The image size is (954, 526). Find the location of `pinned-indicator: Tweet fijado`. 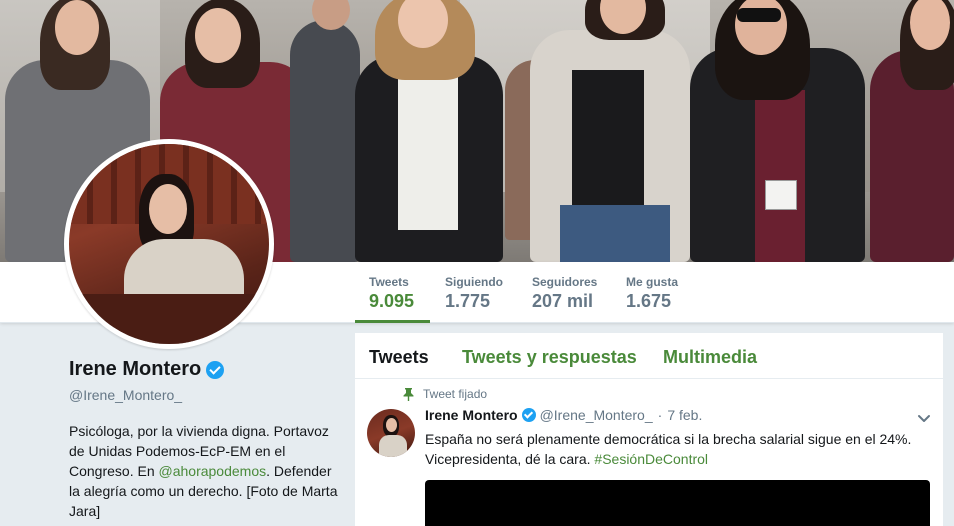

pinned-indicator: Tweet fijado is located at coordinates (445, 394).